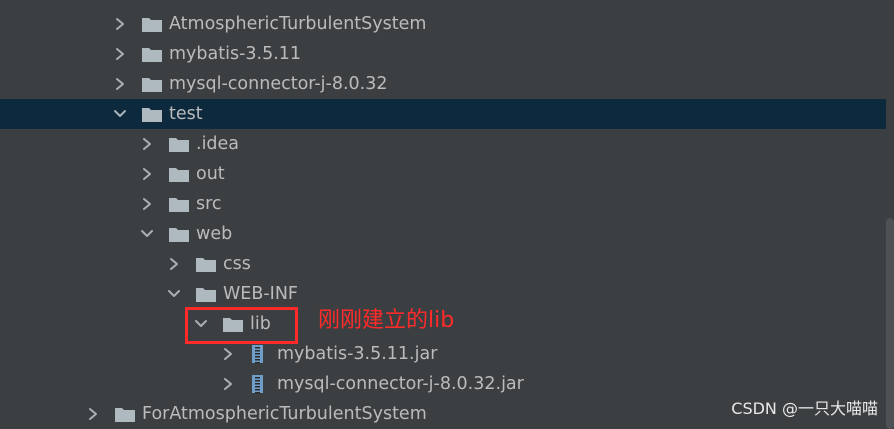 This screenshot has height=429, width=894. Describe the element at coordinates (386, 320) in the screenshot. I see `annotation-text: 刚刚建立的lib` at that location.